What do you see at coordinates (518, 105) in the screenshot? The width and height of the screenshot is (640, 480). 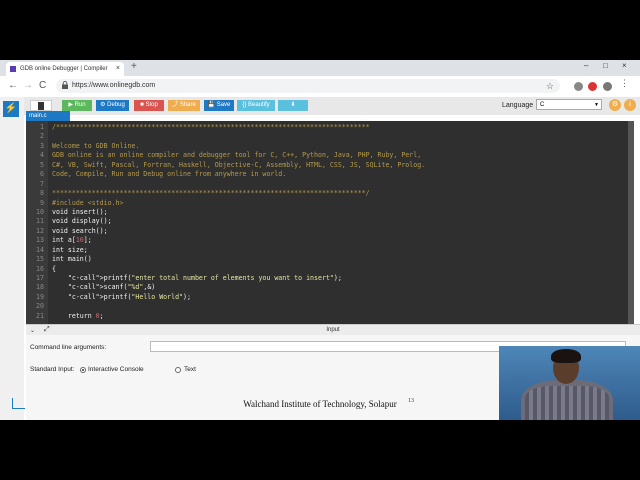 I see `language-label: Language` at bounding box center [518, 105].